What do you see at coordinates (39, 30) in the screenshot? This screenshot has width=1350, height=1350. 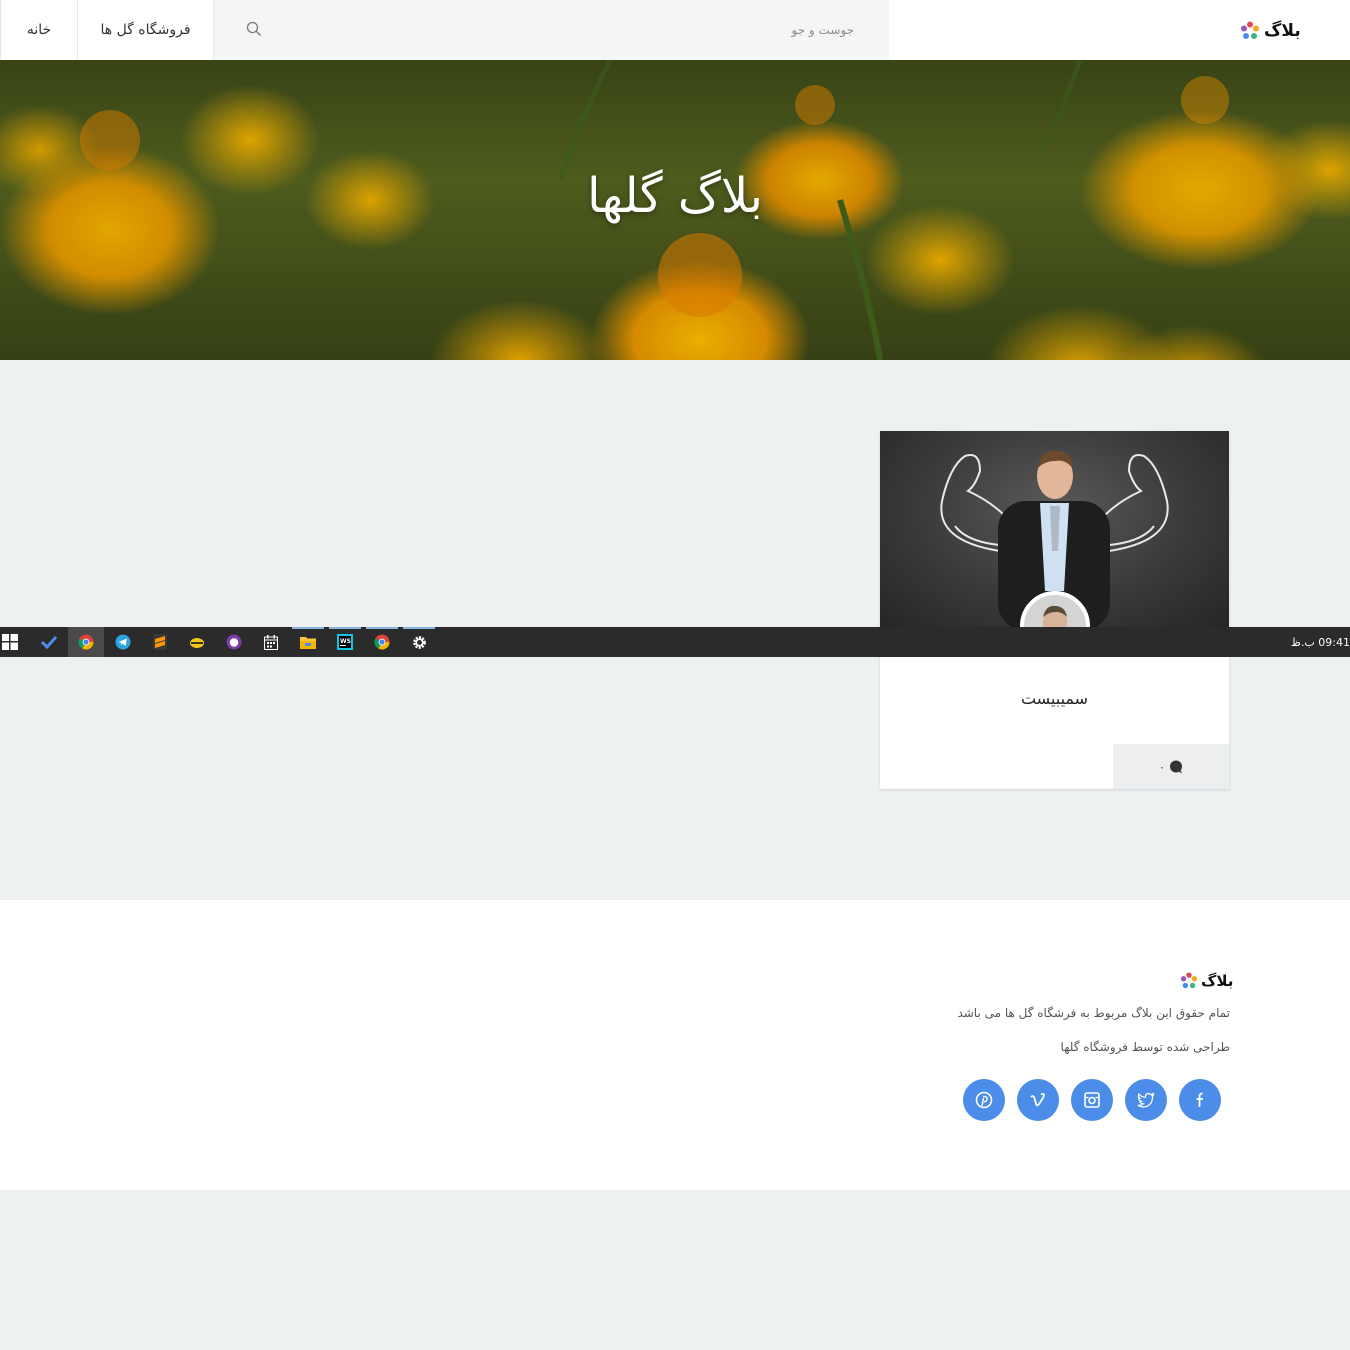 I see `nav-home-link: خانه` at bounding box center [39, 30].